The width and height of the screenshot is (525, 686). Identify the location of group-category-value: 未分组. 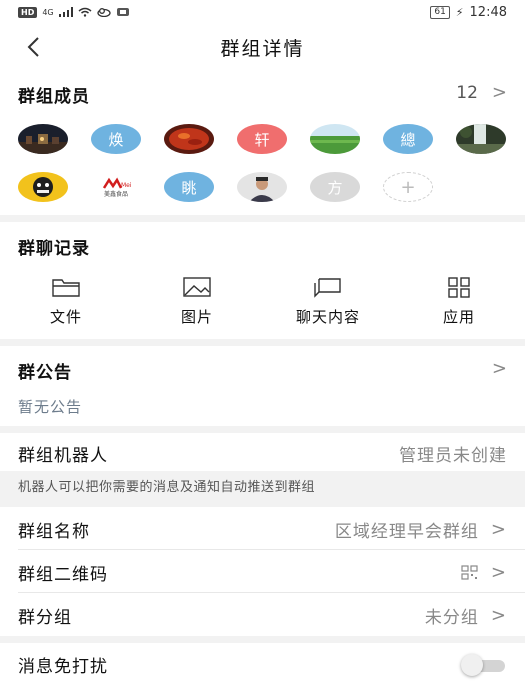
(451, 618).